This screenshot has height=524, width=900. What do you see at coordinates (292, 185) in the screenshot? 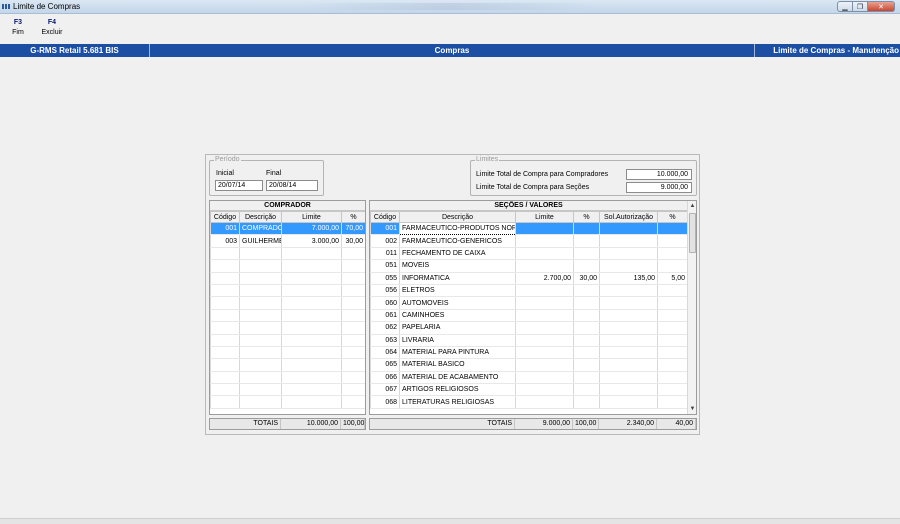
I see `final-date-input: 20/08/14` at bounding box center [292, 185].